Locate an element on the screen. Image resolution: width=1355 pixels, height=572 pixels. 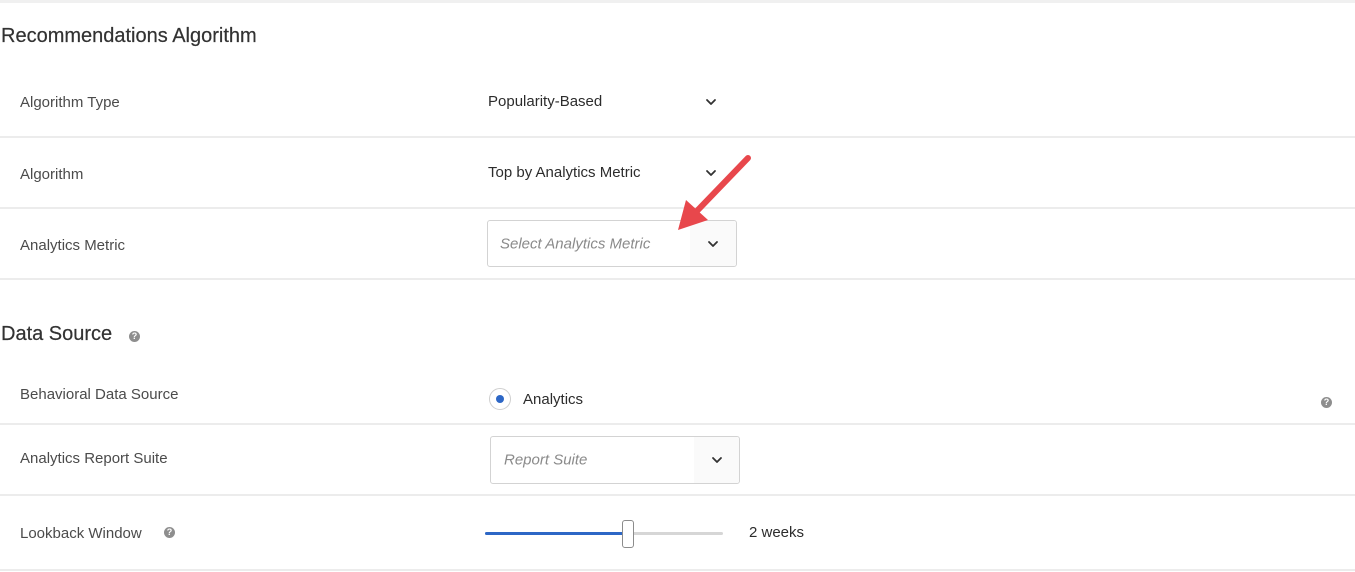
recommendations-section-title: Recommendations Algorithm is located at coordinates (129, 36).